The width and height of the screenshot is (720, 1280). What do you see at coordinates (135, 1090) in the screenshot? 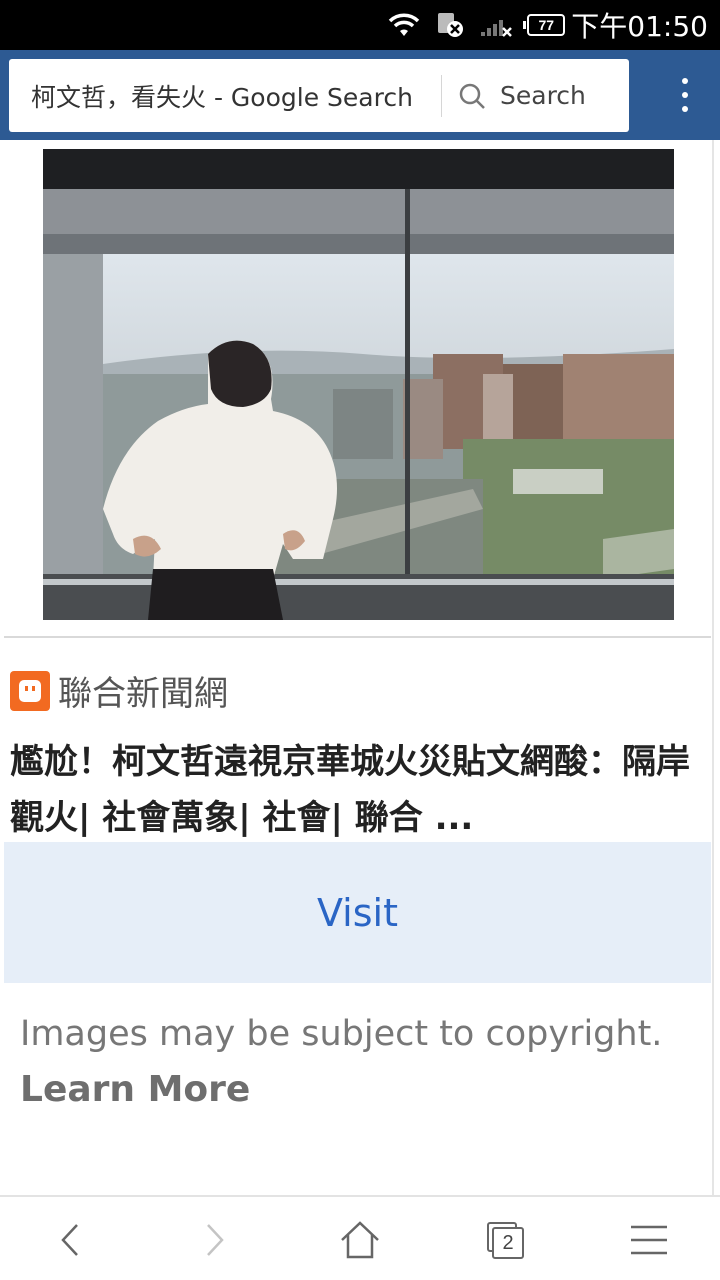
I see `learn-more-link: Learn More` at bounding box center [135, 1090].